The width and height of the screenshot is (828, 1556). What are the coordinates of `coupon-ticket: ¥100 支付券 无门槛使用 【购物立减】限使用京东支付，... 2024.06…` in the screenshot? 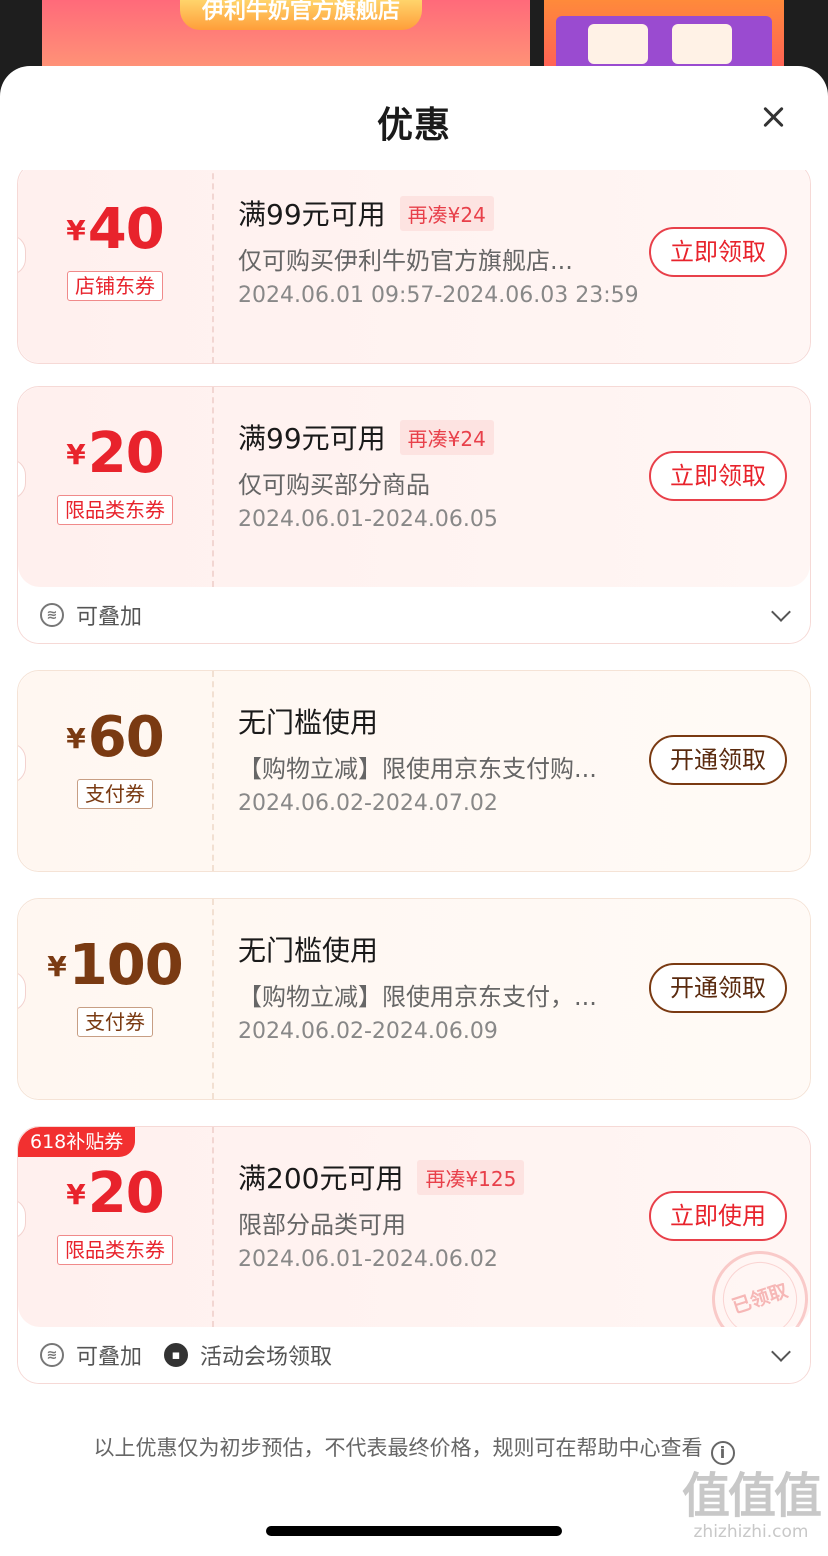 It's located at (414, 999).